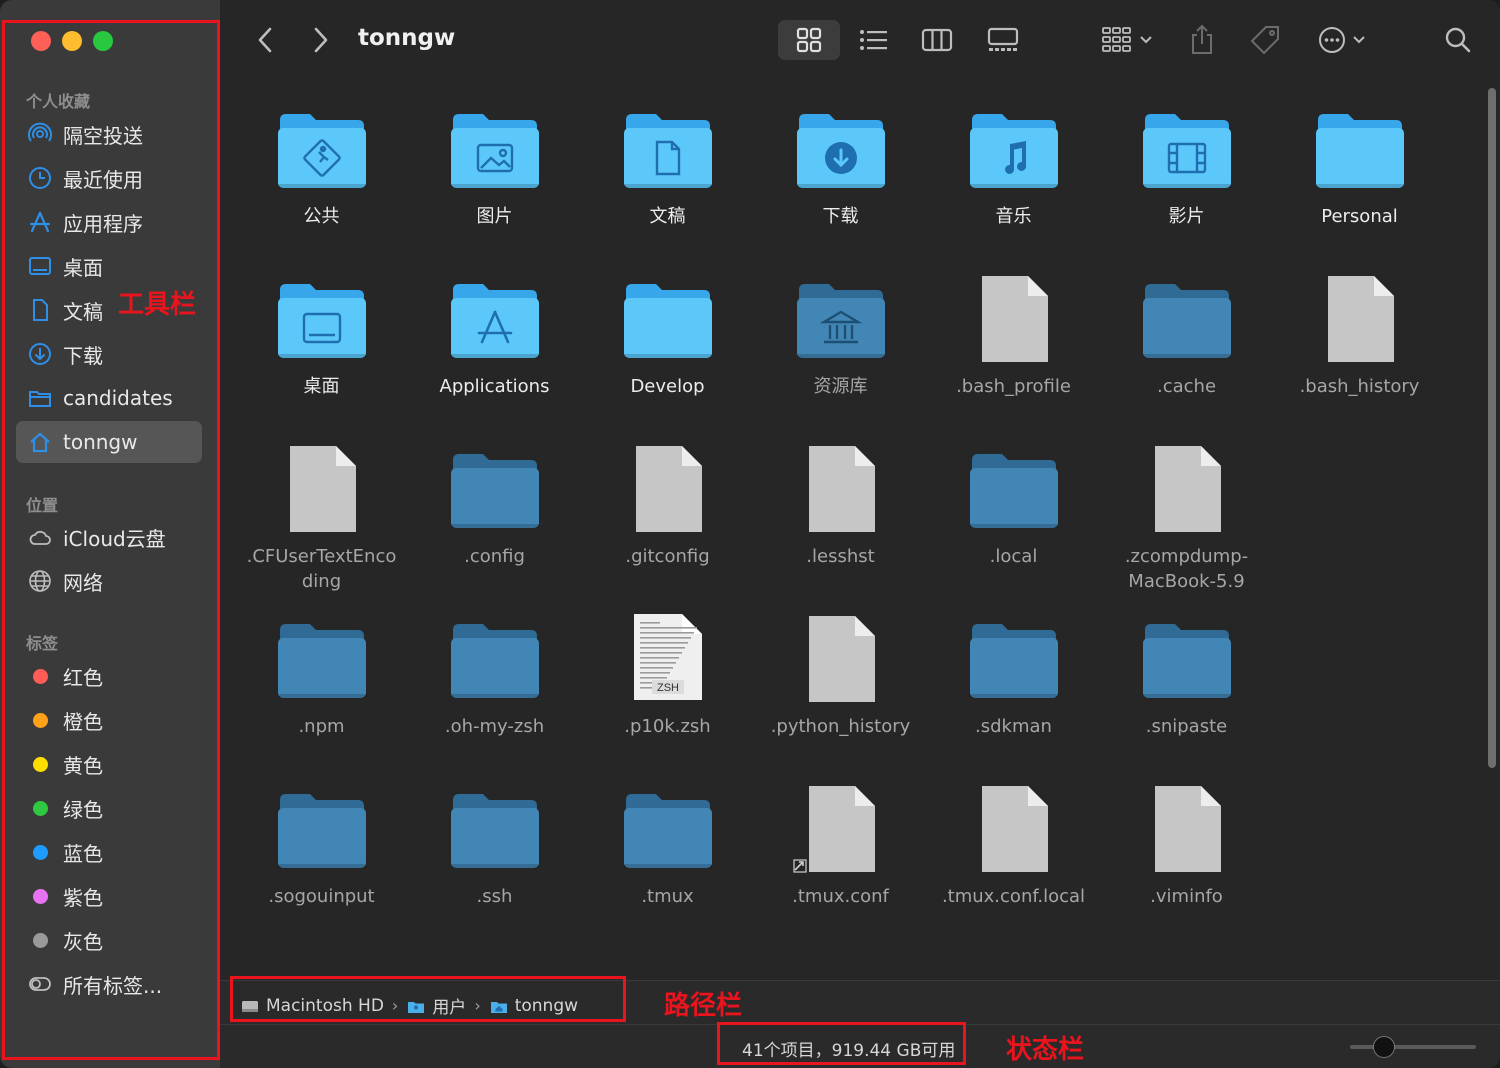 The image size is (1500, 1068). What do you see at coordinates (1458, 40) in the screenshot?
I see `search-button` at bounding box center [1458, 40].